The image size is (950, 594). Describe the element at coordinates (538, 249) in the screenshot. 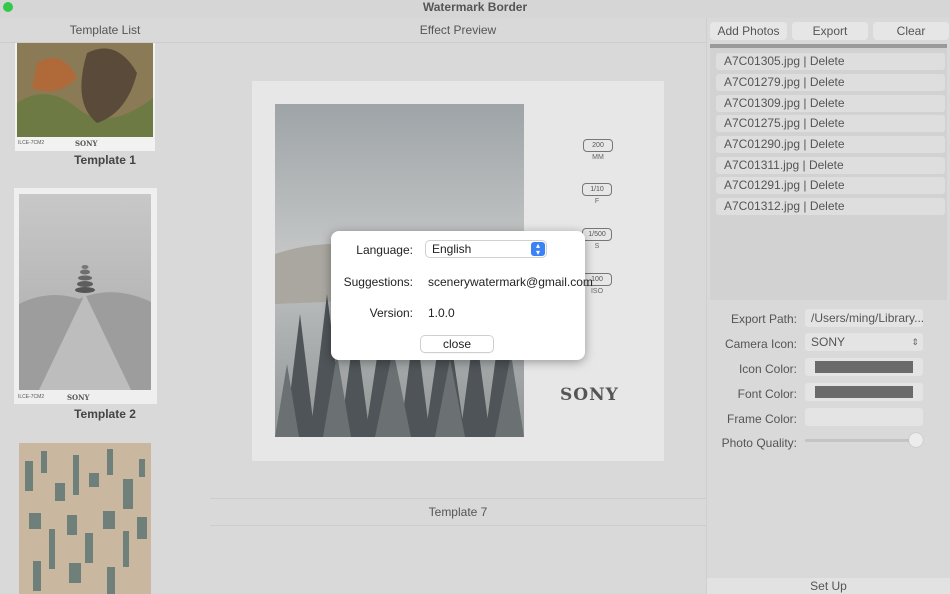

I see `updown-arrows-icon: ▴ ▾` at that location.